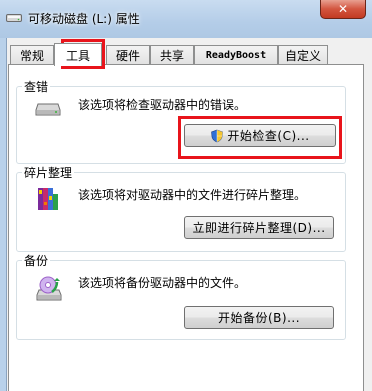 This screenshot has width=372, height=391. Describe the element at coordinates (84, 19) in the screenshot. I see `window-title: 可移动磁盘 (L:) 属性` at that location.